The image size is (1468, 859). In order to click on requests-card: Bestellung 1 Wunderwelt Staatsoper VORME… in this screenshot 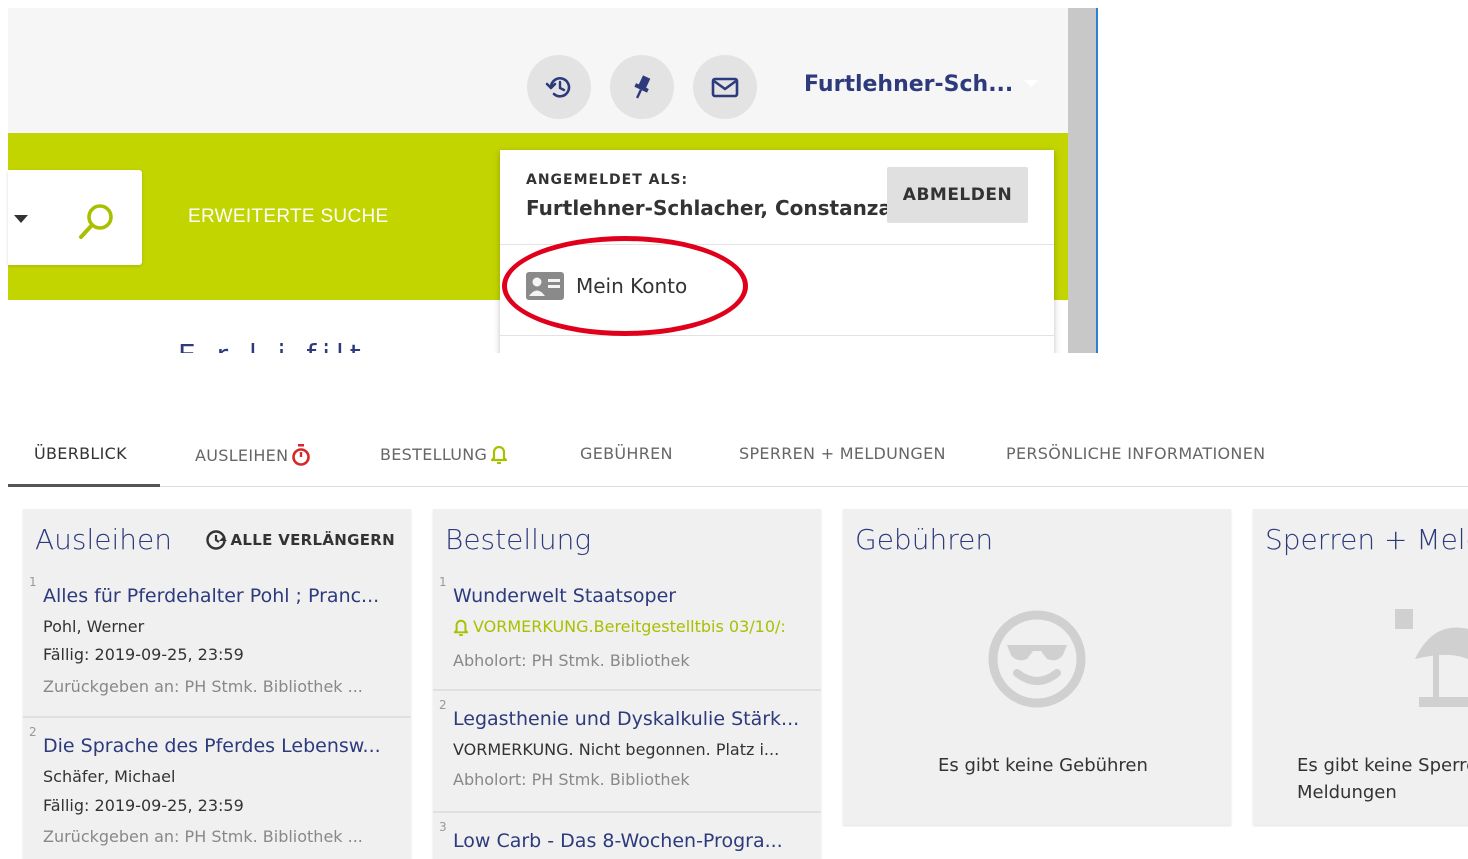, I will do `click(627, 684)`.